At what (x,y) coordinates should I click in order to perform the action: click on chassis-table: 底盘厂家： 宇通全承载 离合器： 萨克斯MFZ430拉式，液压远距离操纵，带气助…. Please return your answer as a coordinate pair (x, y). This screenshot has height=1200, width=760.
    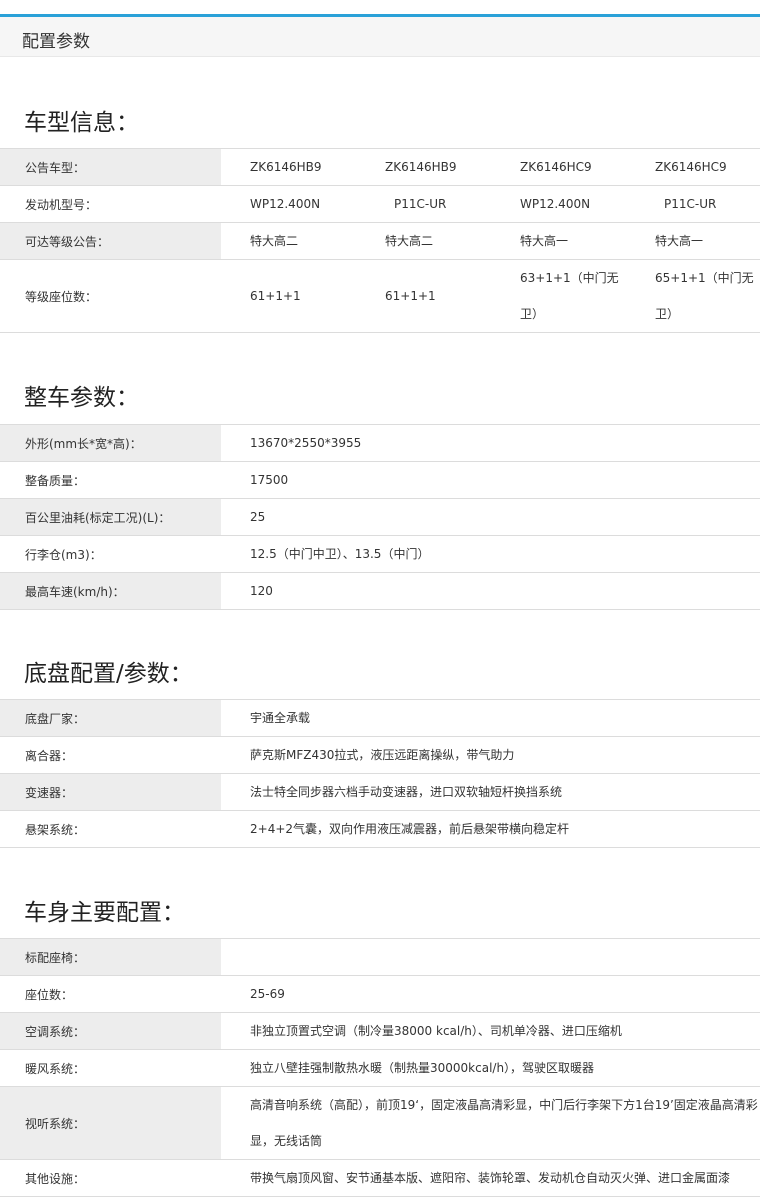
    Looking at the image, I should click on (380, 773).